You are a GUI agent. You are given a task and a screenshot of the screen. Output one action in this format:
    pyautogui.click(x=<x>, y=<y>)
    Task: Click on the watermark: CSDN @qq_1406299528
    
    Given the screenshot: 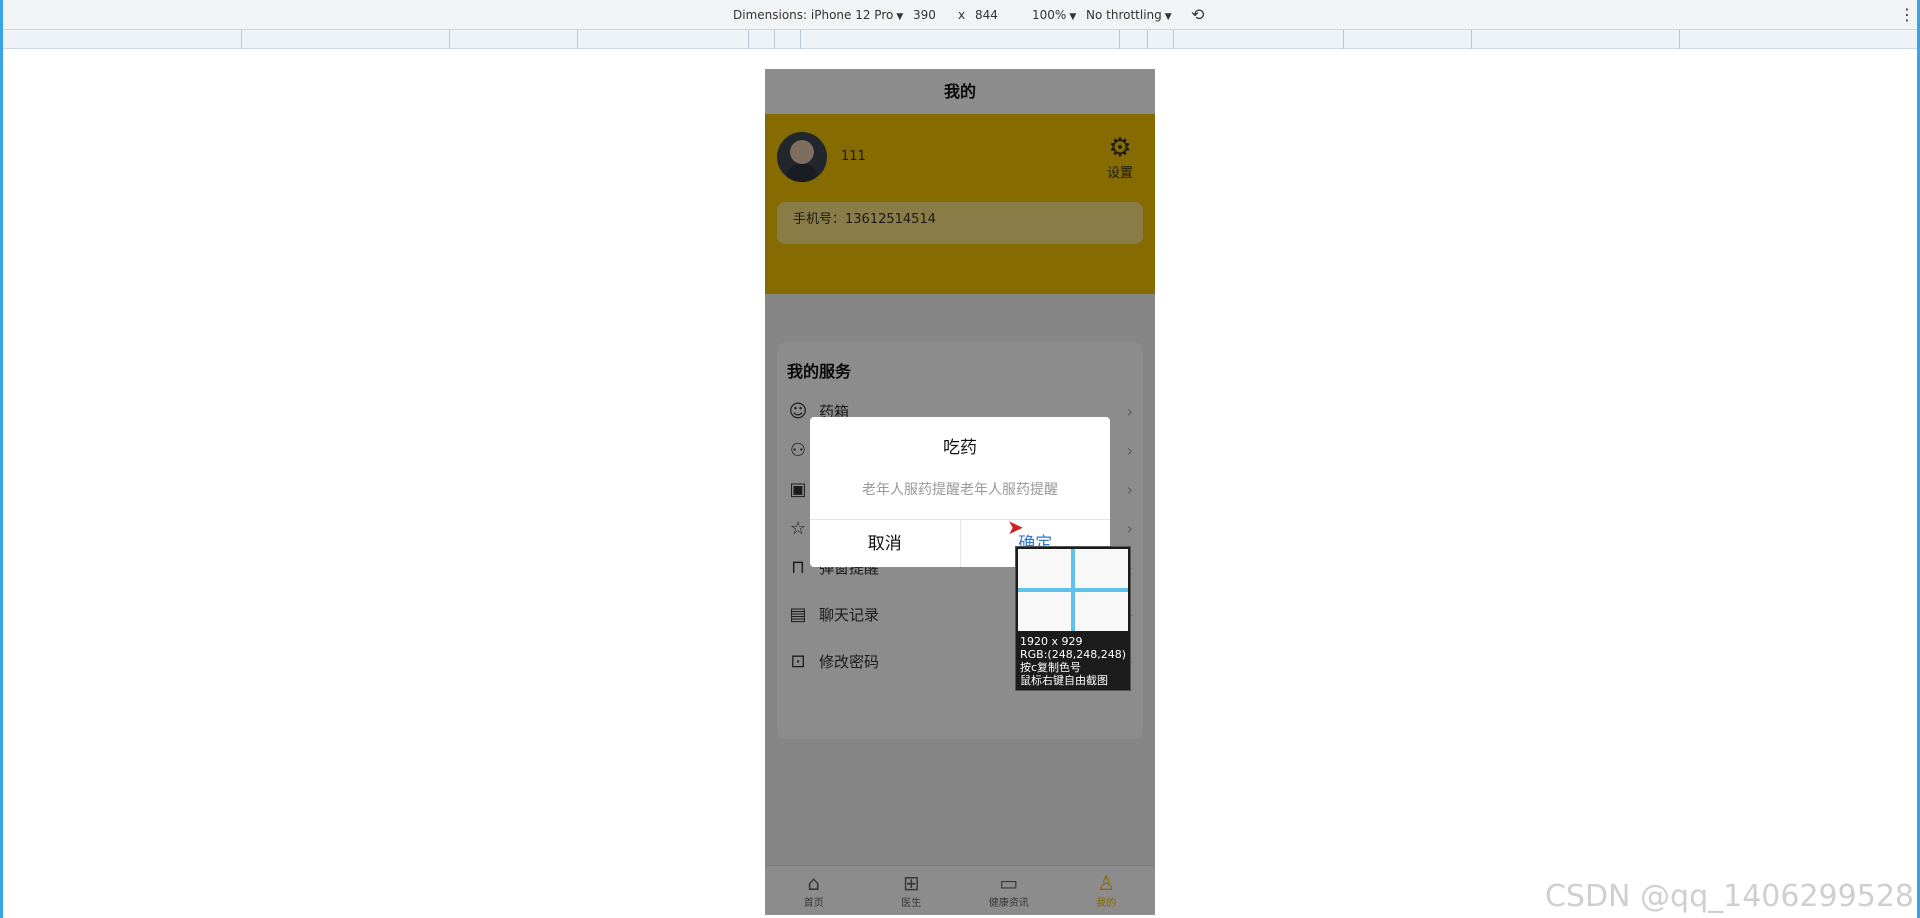 What is the action you would take?
    pyautogui.click(x=1729, y=896)
    